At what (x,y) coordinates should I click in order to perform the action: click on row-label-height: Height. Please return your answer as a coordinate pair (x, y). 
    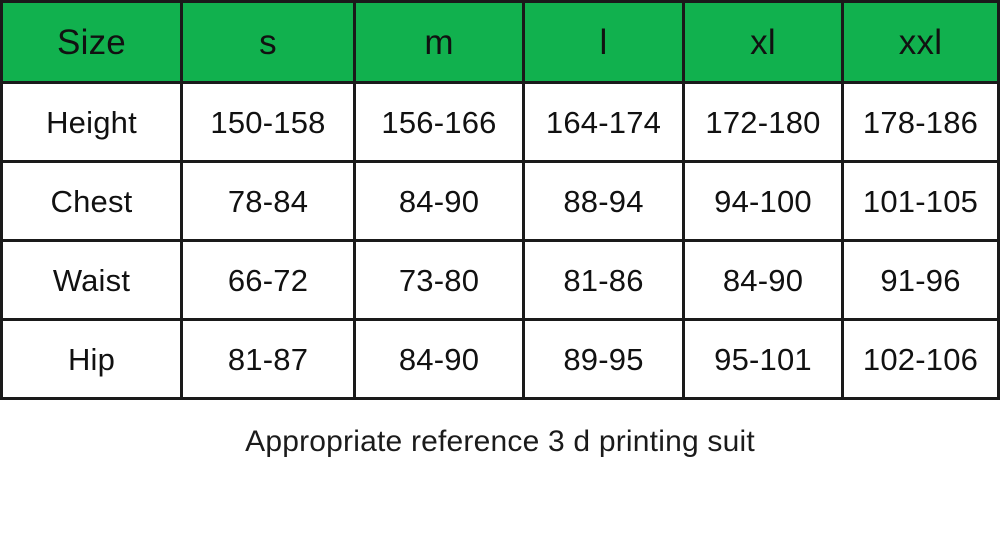
    Looking at the image, I should click on (91, 122).